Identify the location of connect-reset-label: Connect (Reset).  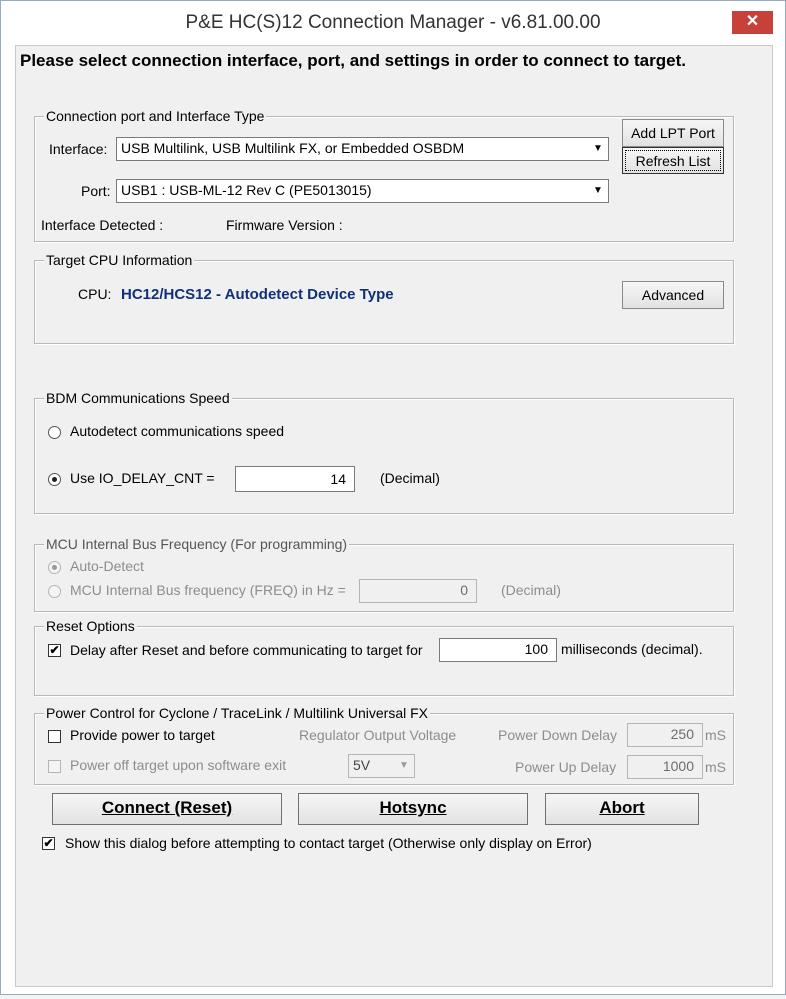
(167, 807).